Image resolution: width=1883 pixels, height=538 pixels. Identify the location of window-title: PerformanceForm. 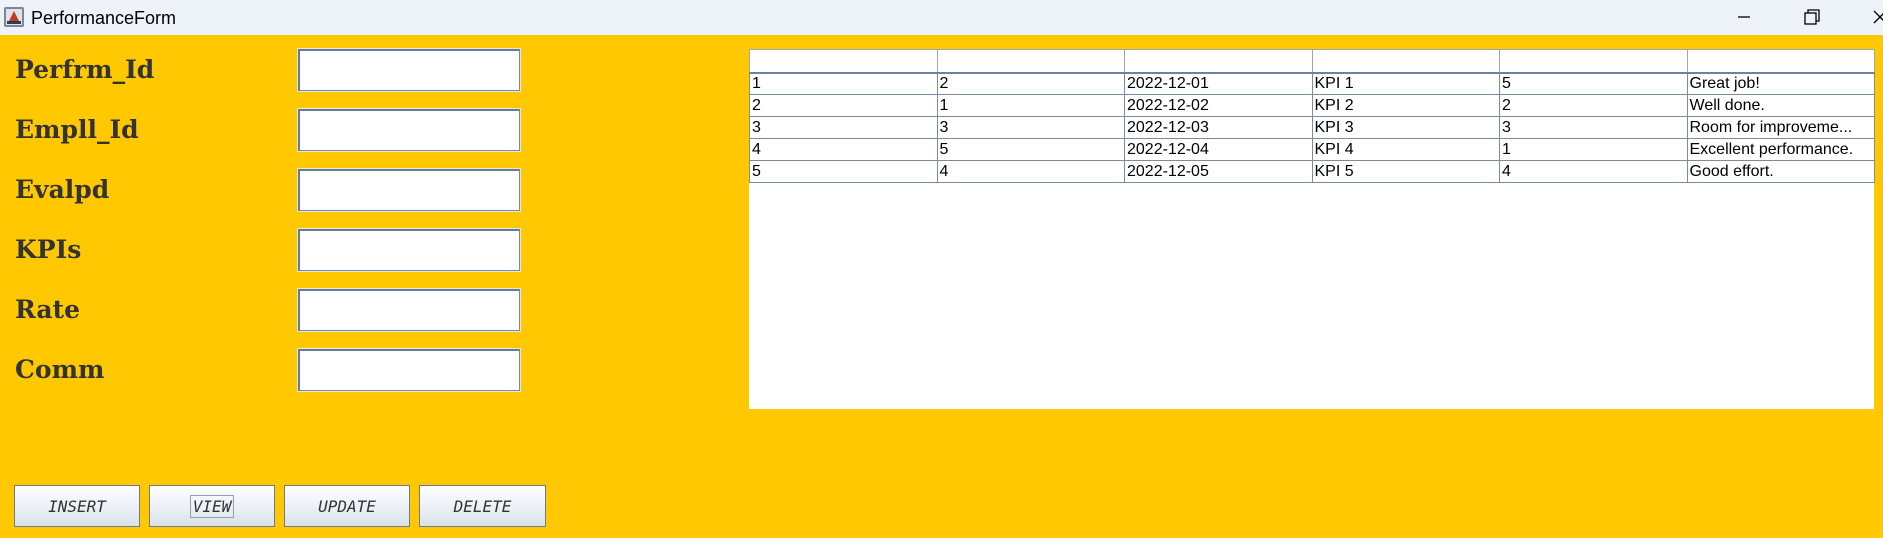
(104, 18).